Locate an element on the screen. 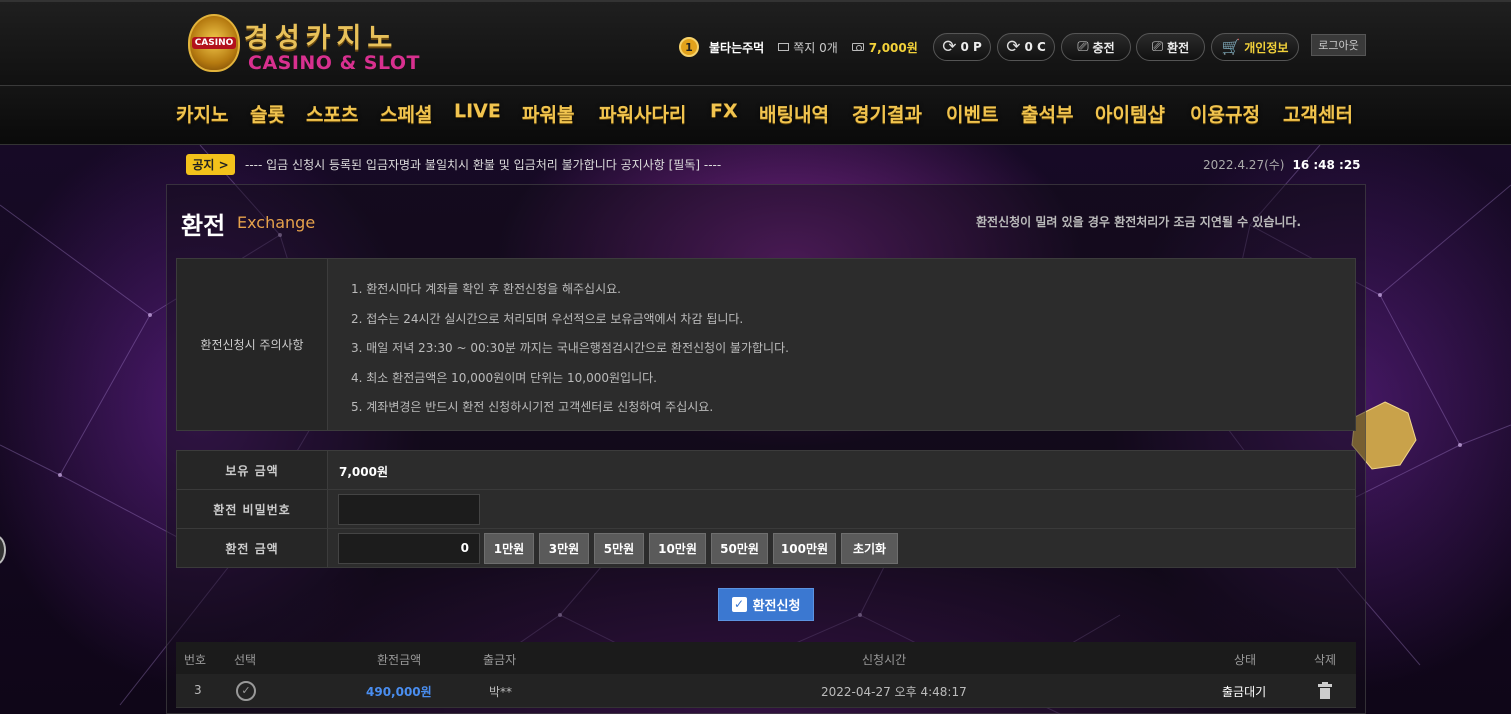 The image size is (1511, 714). row-number: 3 is located at coordinates (198, 690).